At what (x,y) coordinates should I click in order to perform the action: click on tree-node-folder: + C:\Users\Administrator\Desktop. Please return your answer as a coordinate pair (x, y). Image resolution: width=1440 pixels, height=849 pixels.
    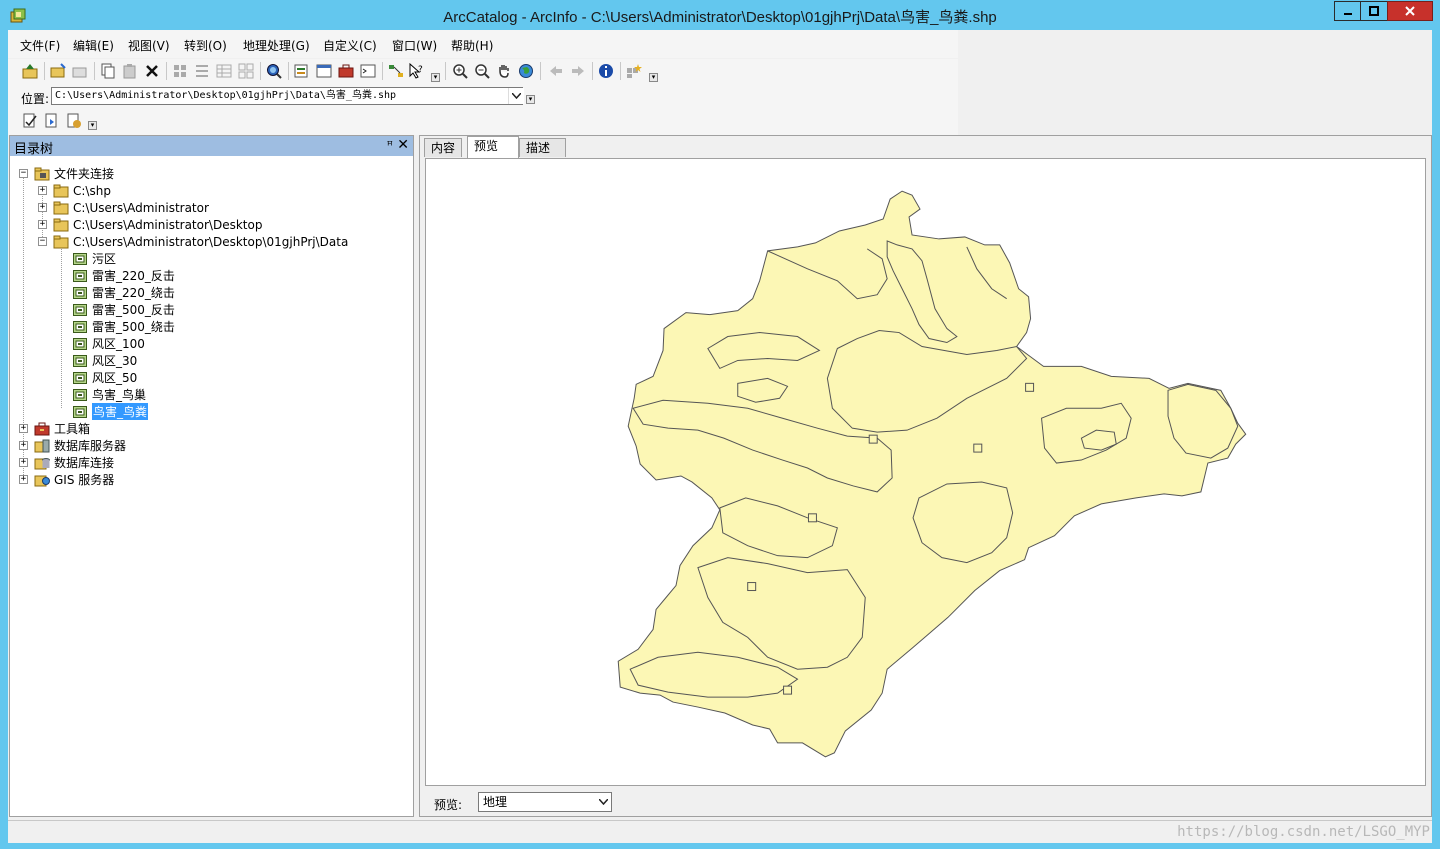
    Looking at the image, I should click on (150, 224).